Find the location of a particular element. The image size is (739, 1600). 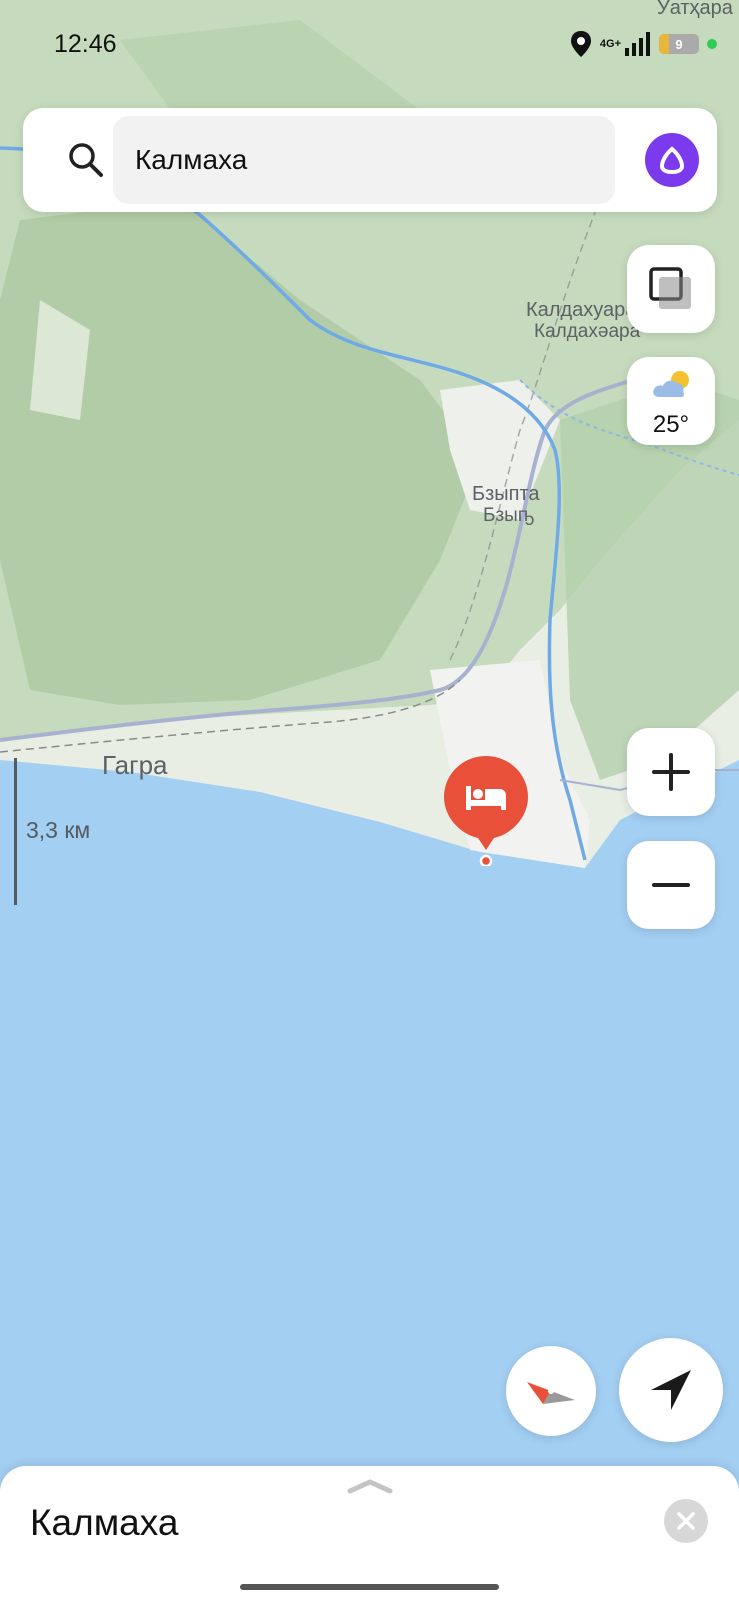

minus-icon is located at coordinates (671, 885).